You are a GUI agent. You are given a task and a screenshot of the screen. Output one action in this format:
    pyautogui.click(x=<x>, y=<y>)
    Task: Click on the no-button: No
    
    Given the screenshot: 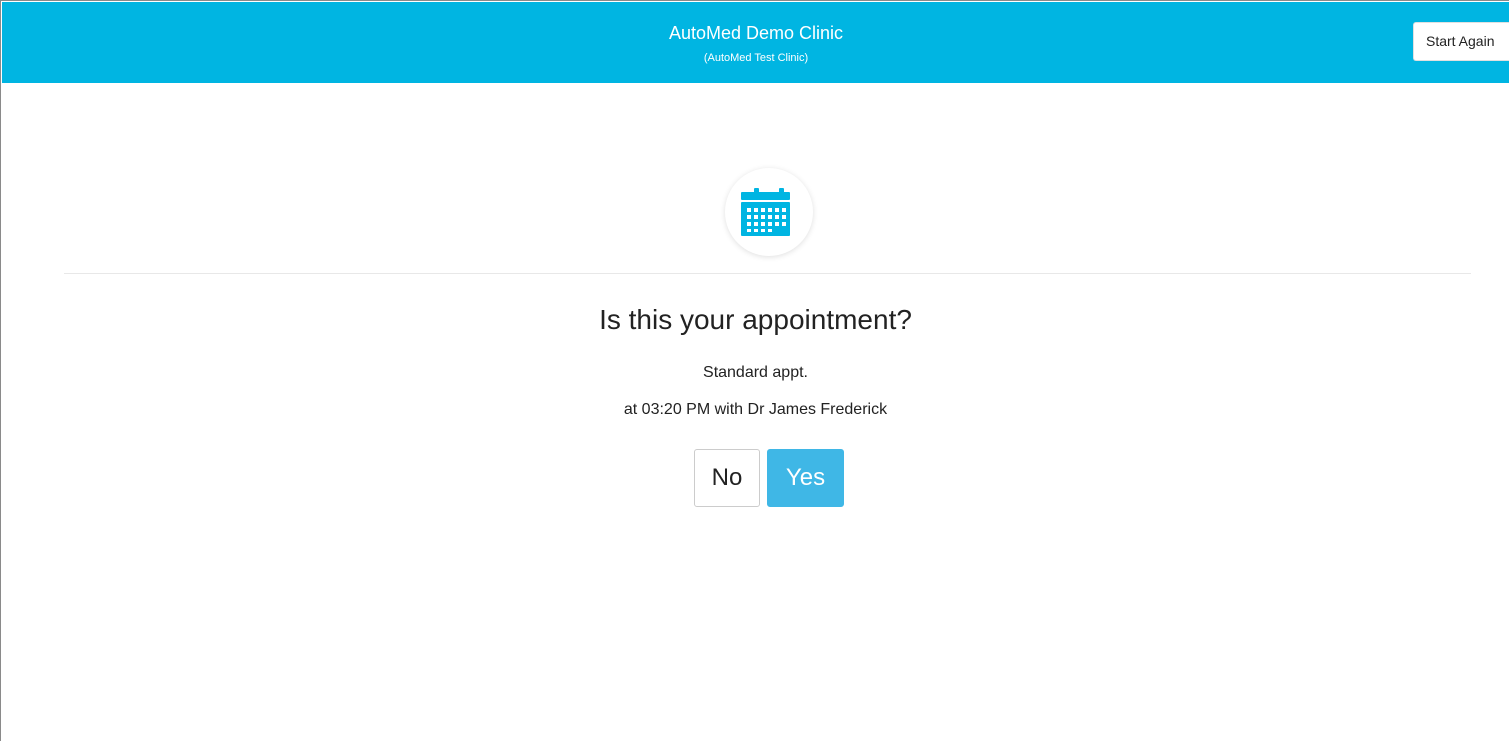 What is the action you would take?
    pyautogui.click(x=727, y=478)
    